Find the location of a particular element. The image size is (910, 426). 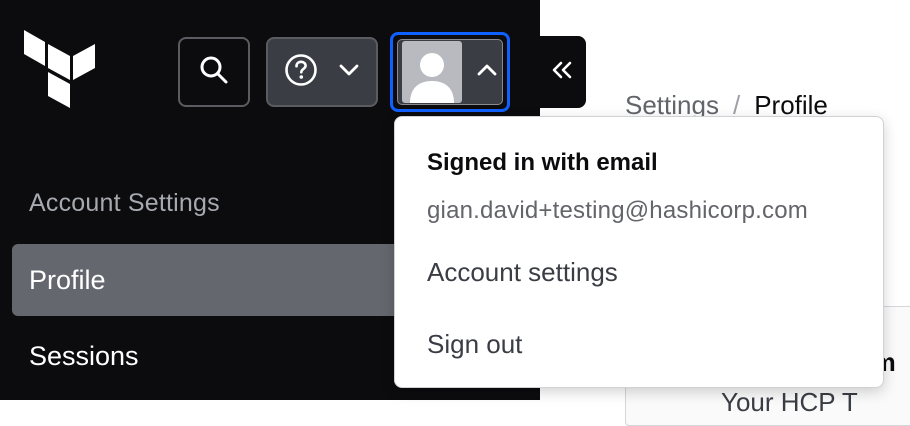

user-menu-heading: Signed in with email is located at coordinates (542, 162).